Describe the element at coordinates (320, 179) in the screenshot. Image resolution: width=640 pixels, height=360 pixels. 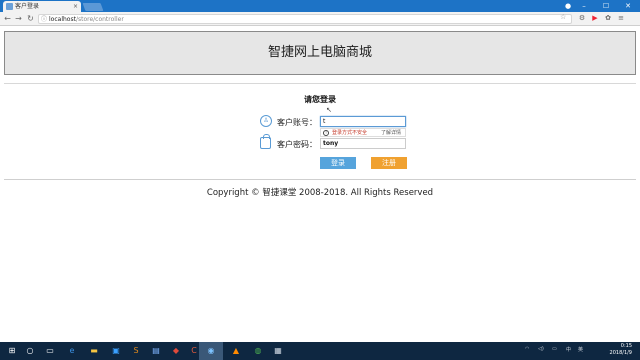
I see `footer-divider` at that location.